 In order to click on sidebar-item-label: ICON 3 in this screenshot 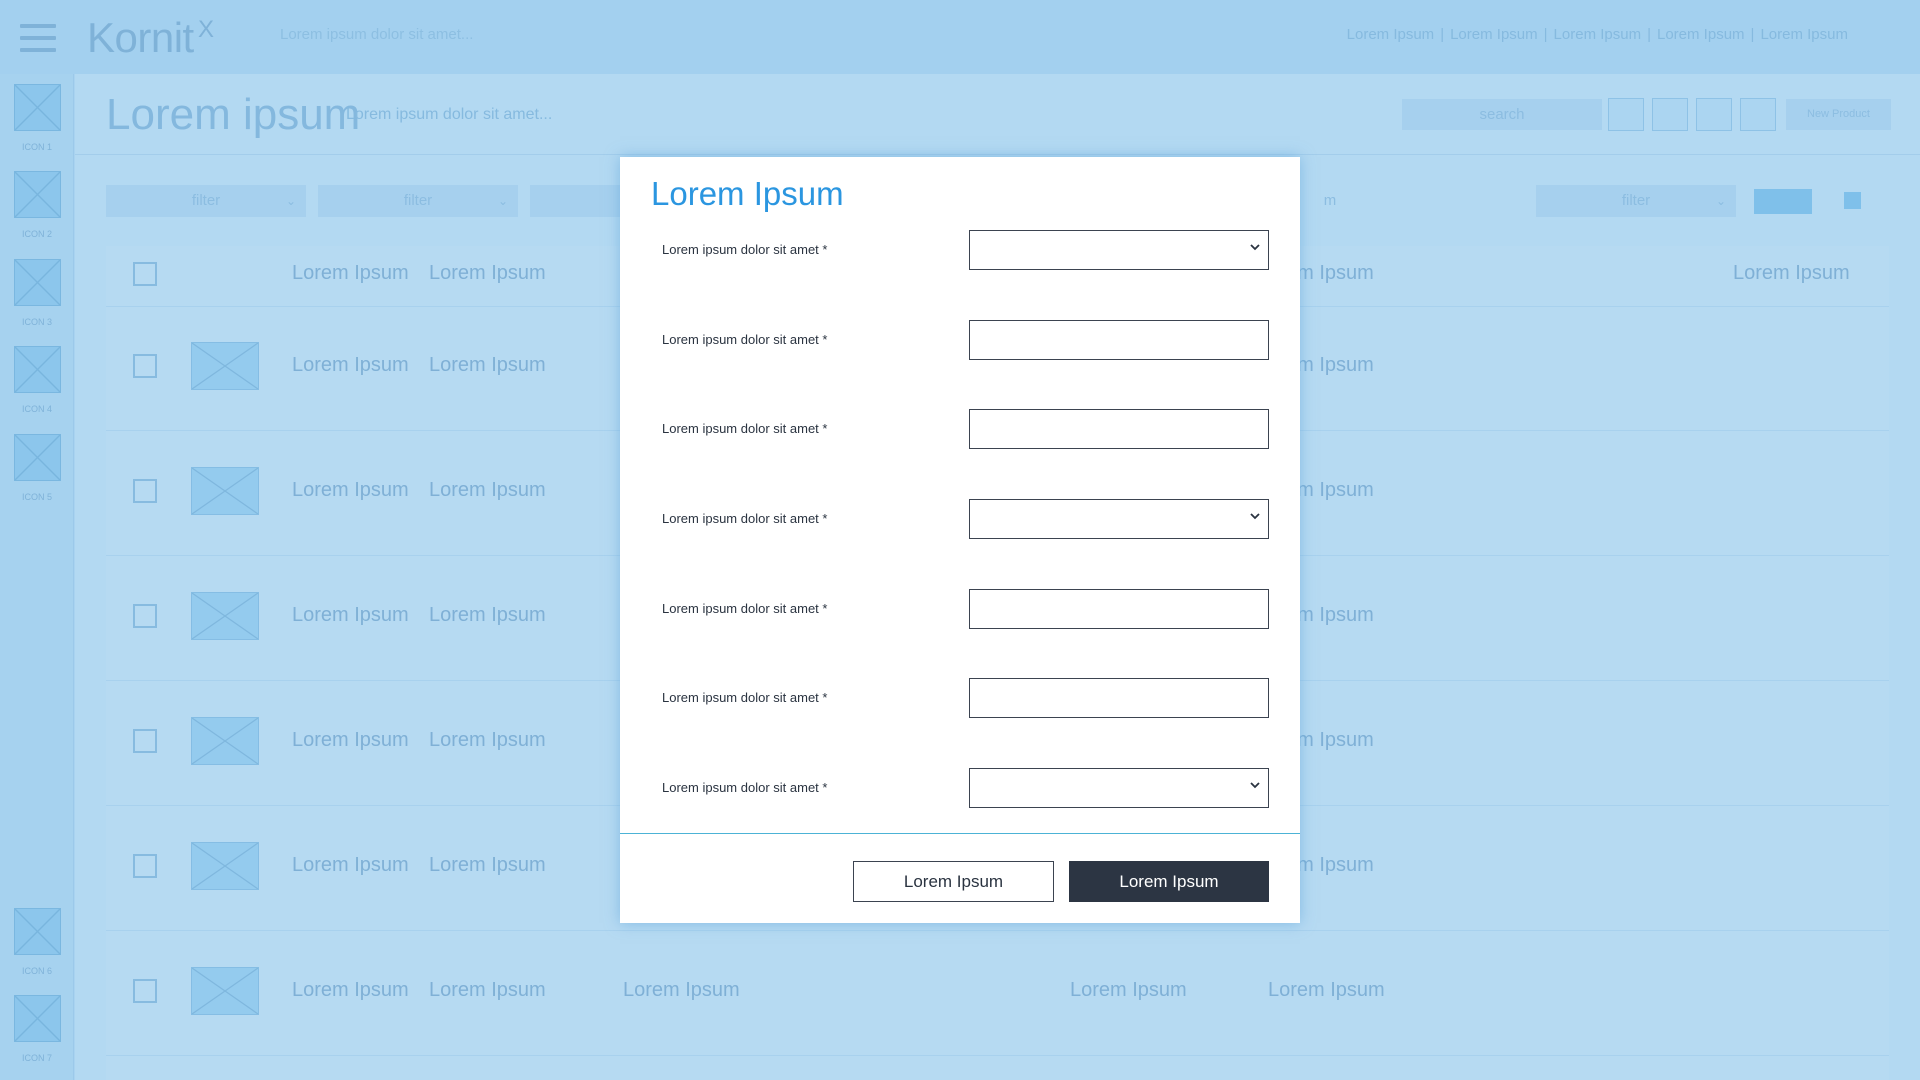, I will do `click(36, 322)`.